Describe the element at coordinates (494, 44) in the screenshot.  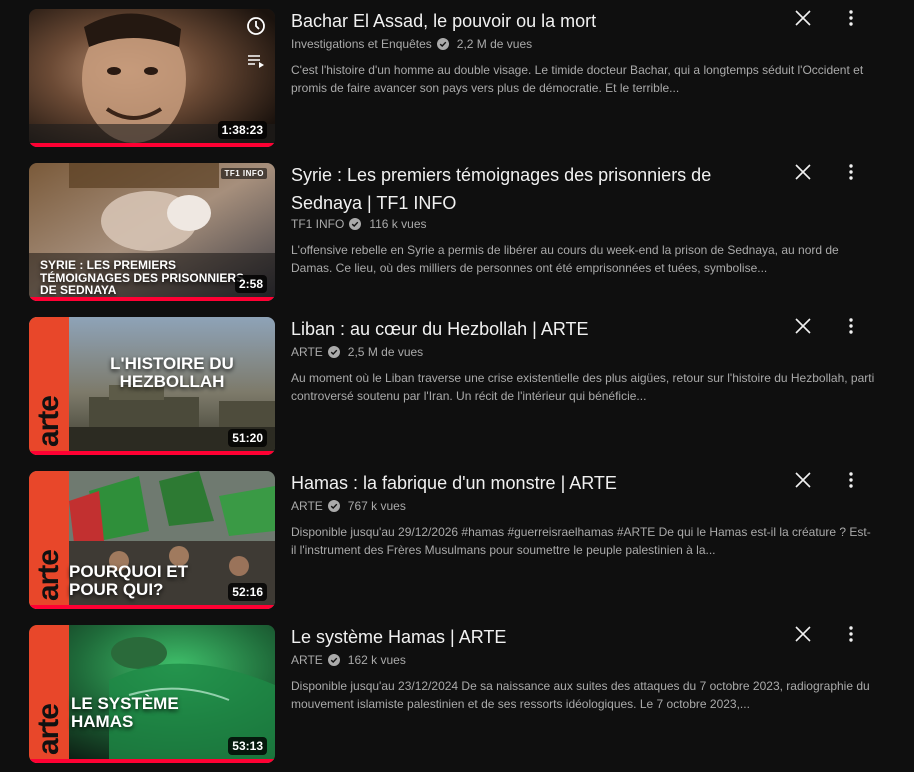
I see `view-count: 2,2 M de vues` at that location.